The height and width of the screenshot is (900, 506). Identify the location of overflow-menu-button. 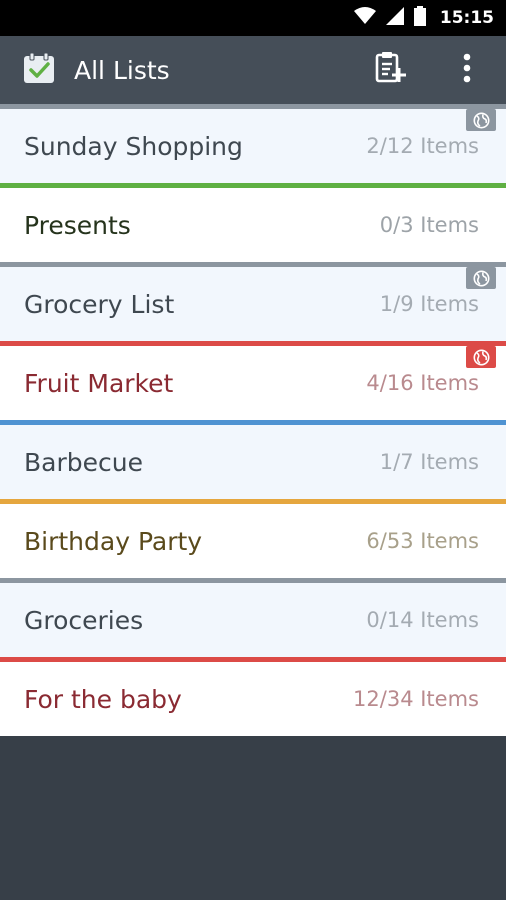
(467, 70).